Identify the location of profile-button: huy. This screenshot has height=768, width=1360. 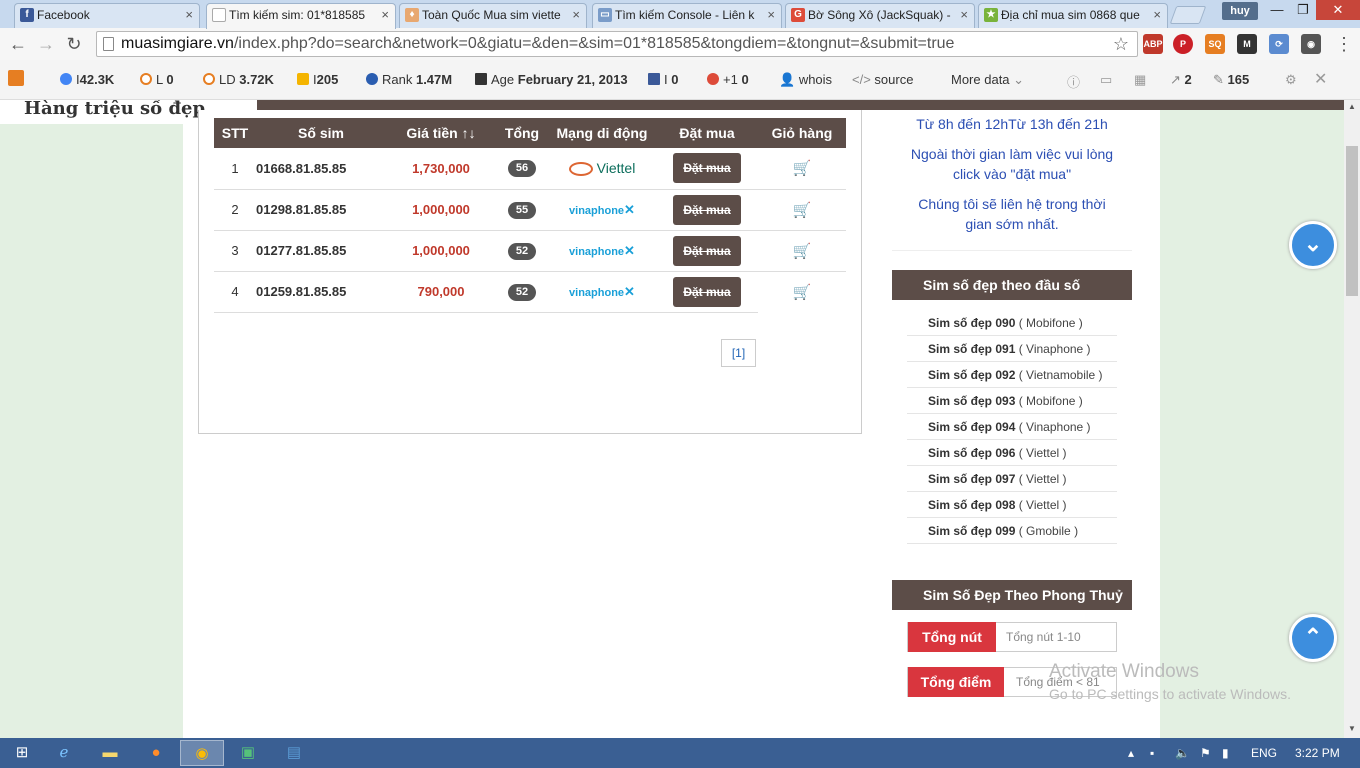
(1240, 11).